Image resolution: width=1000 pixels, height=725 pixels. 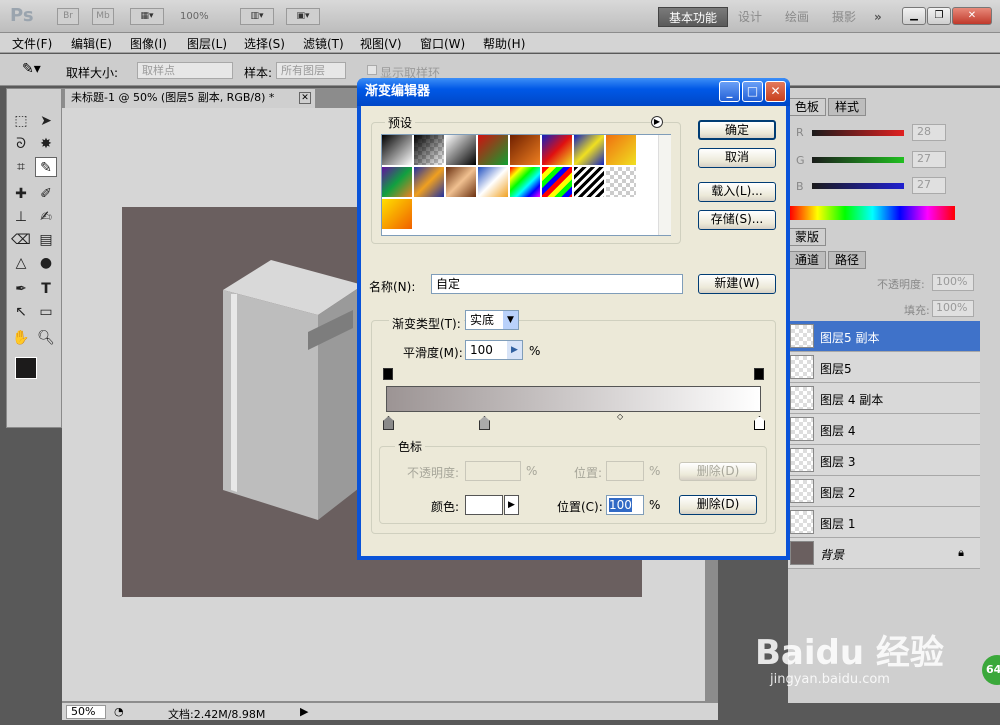 I want to click on marquee-tool-icon: ⬚, so click(x=21, y=121).